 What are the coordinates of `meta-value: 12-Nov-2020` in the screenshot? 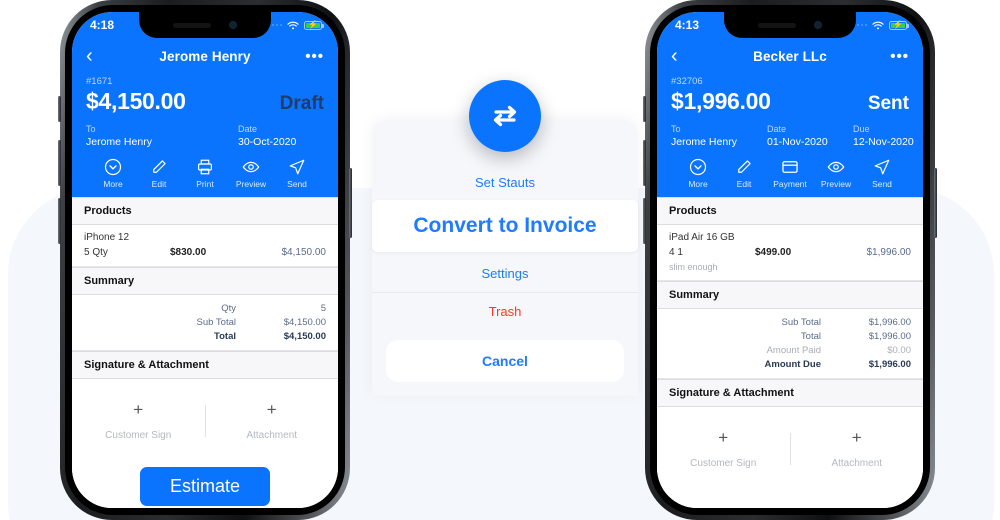 It's located at (883, 142).